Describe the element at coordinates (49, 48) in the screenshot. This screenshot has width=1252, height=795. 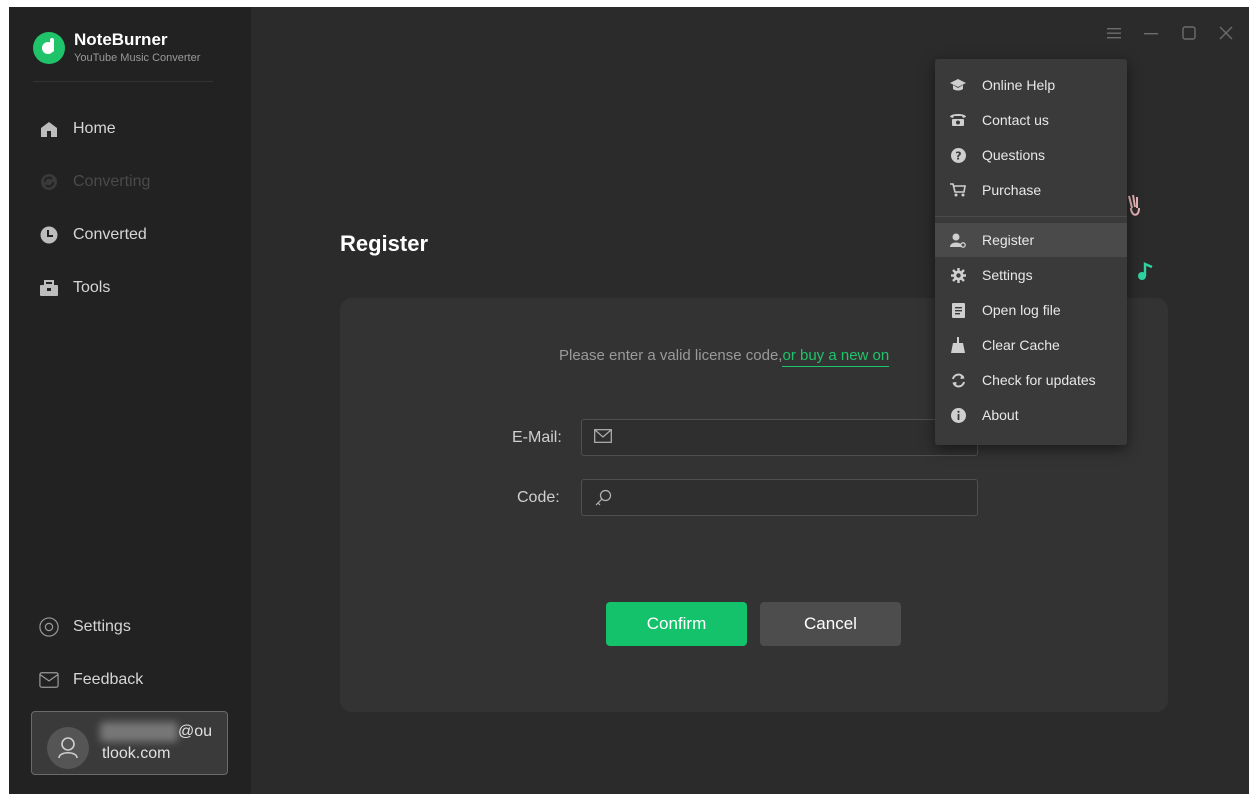
I see `logo-icon` at that location.